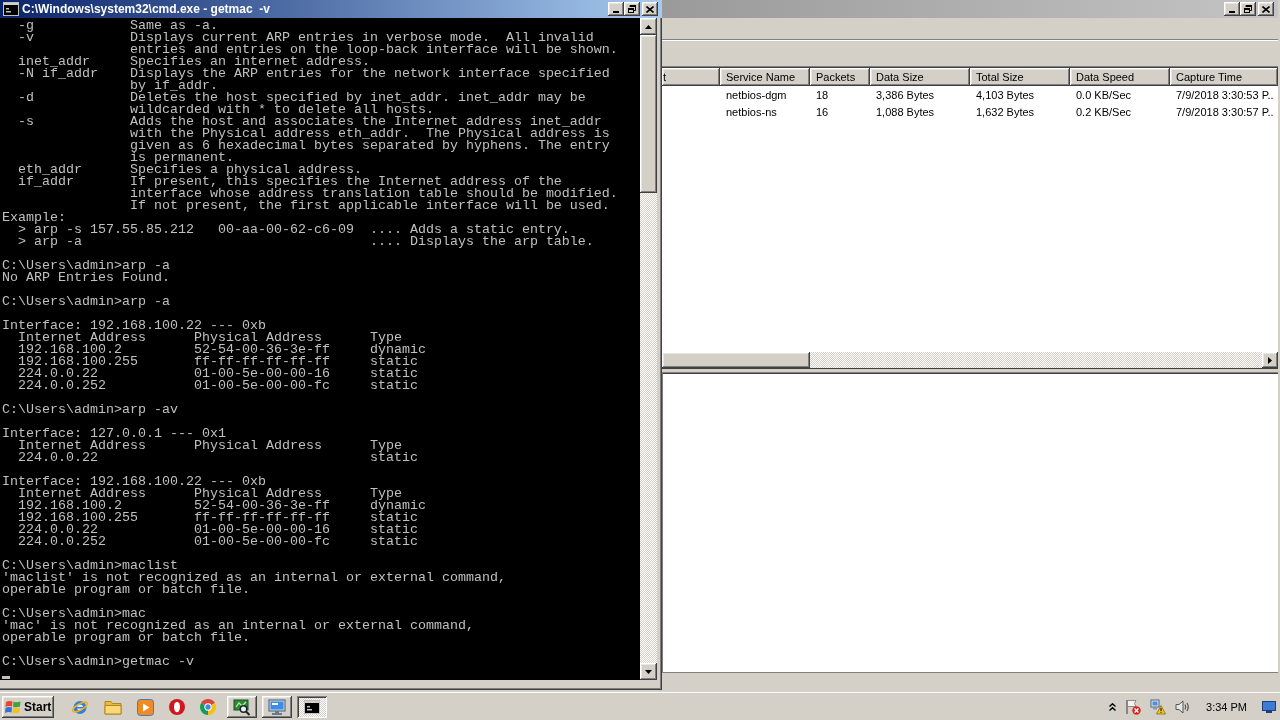 The height and width of the screenshot is (720, 1280). What do you see at coordinates (970, 360) in the screenshot?
I see `horizontal-scrollbar` at bounding box center [970, 360].